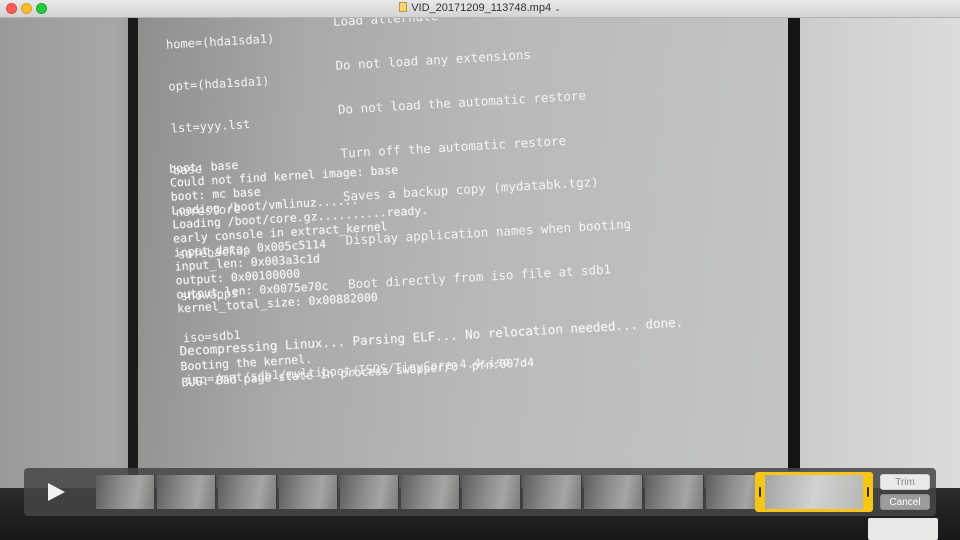 The image size is (960, 540). What do you see at coordinates (557, 8) in the screenshot?
I see `chevron-down-icon: ⌄` at bounding box center [557, 8].